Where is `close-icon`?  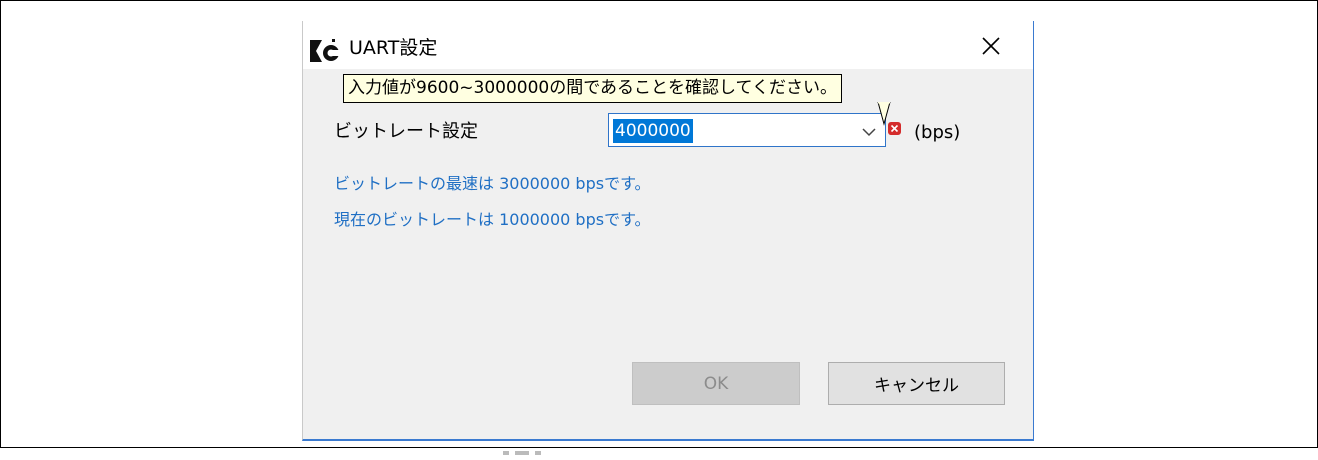
close-icon is located at coordinates (991, 48).